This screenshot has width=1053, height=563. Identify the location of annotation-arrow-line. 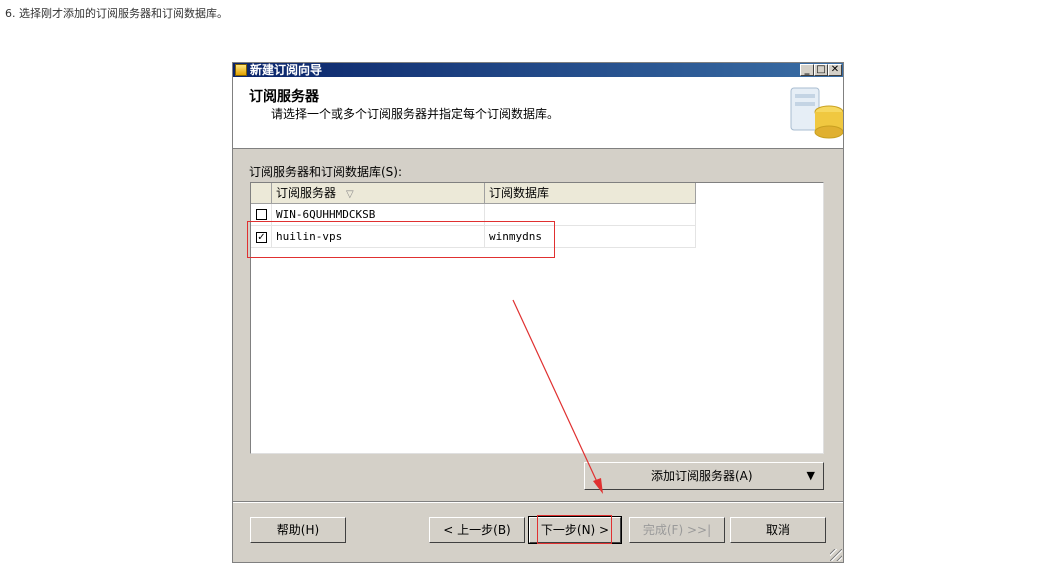
(555, 392).